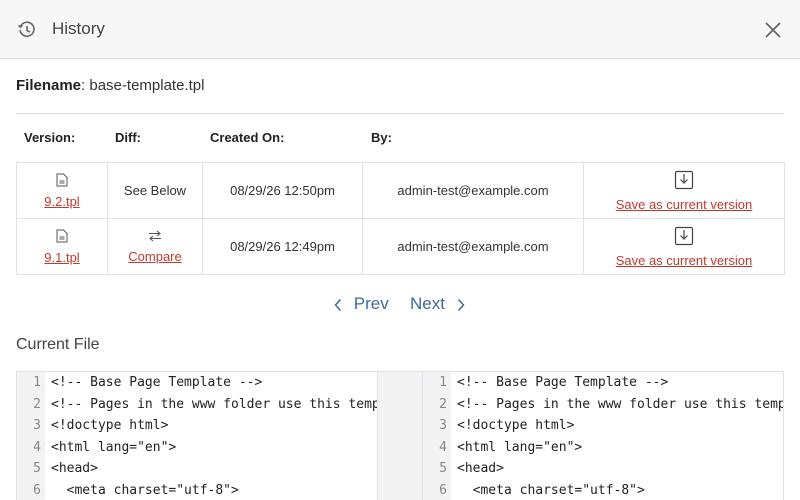  Describe the element at coordinates (338, 304) in the screenshot. I see `chevron-left-icon` at that location.